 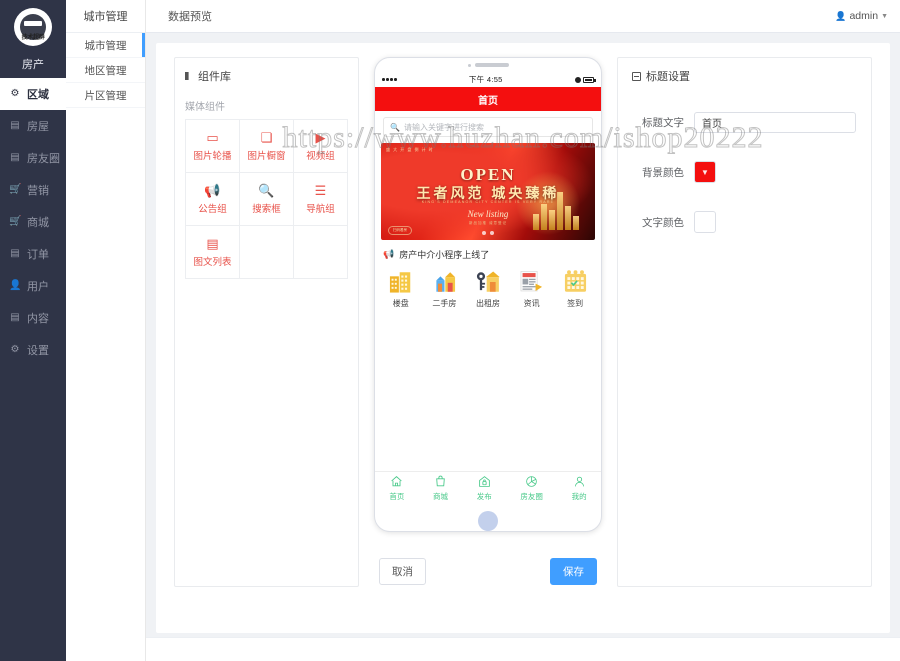 What do you see at coordinates (488, 223) in the screenshot?
I see `banner-new-listing-sub: 新品加推 诚意登记` at bounding box center [488, 223].